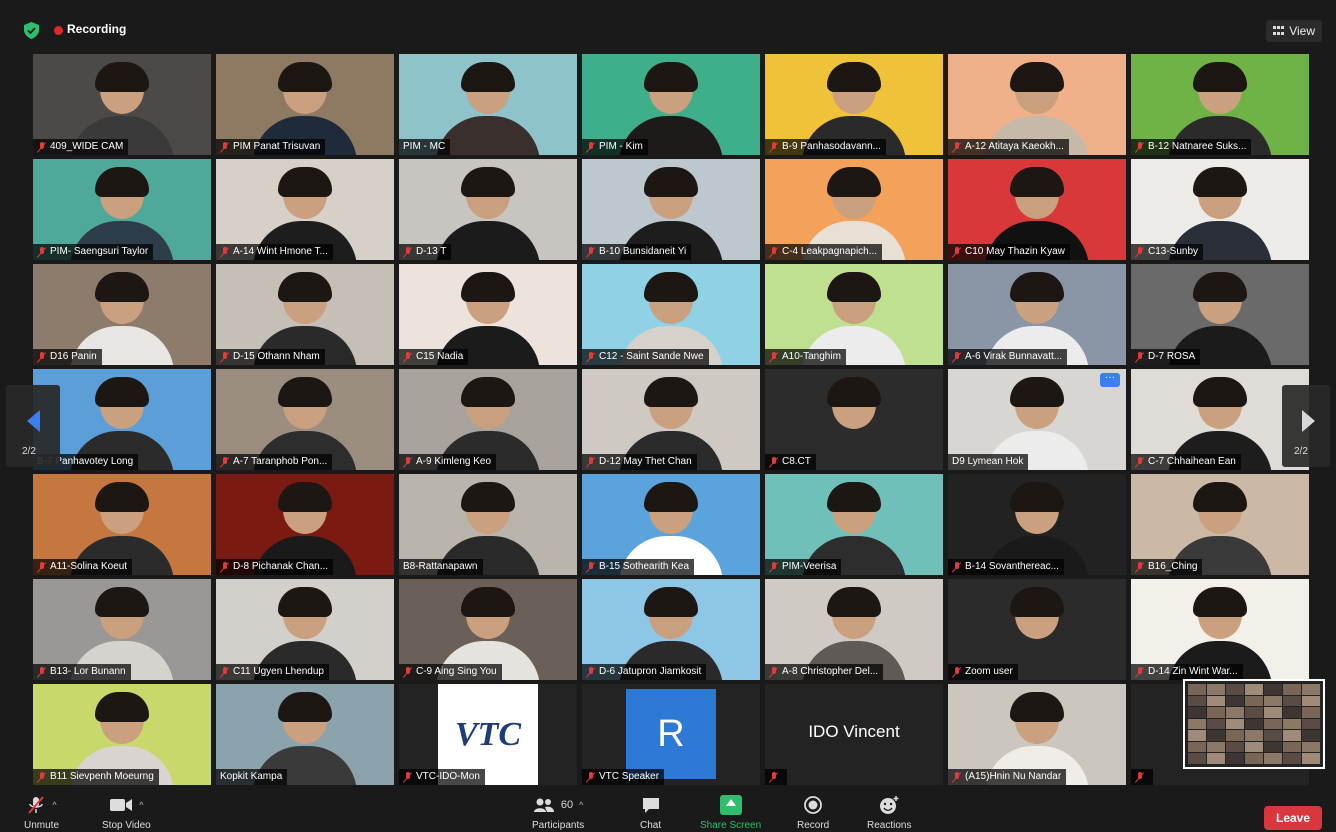 The image size is (1336, 832). Describe the element at coordinates (305, 734) in the screenshot. I see `participant-tile: Kopkit Kampa` at that location.